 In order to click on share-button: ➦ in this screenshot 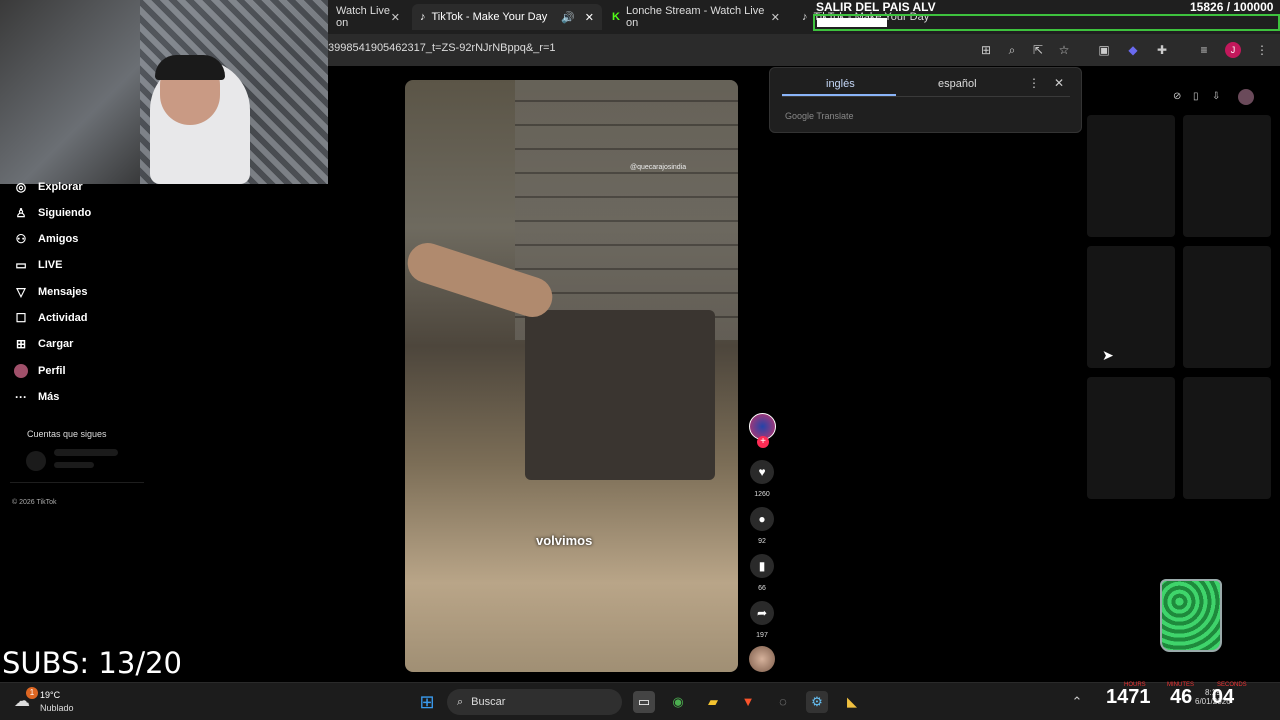, I will do `click(762, 613)`.